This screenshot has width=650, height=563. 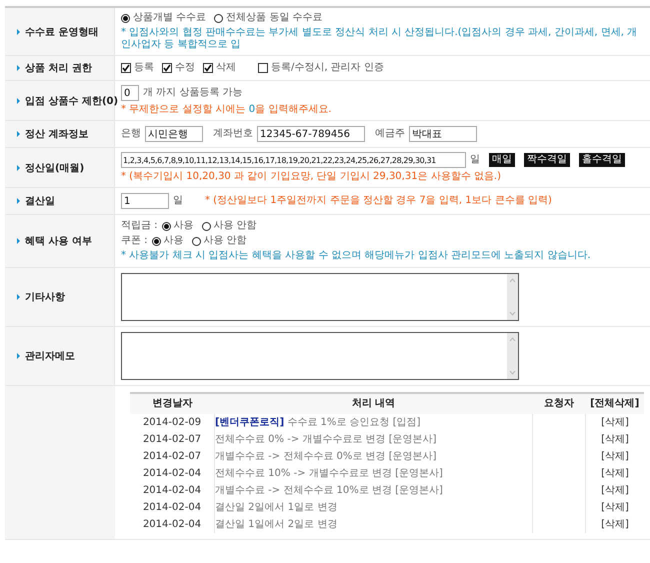 What do you see at coordinates (185, 68) in the screenshot?
I see `checkbox-label: 수정` at bounding box center [185, 68].